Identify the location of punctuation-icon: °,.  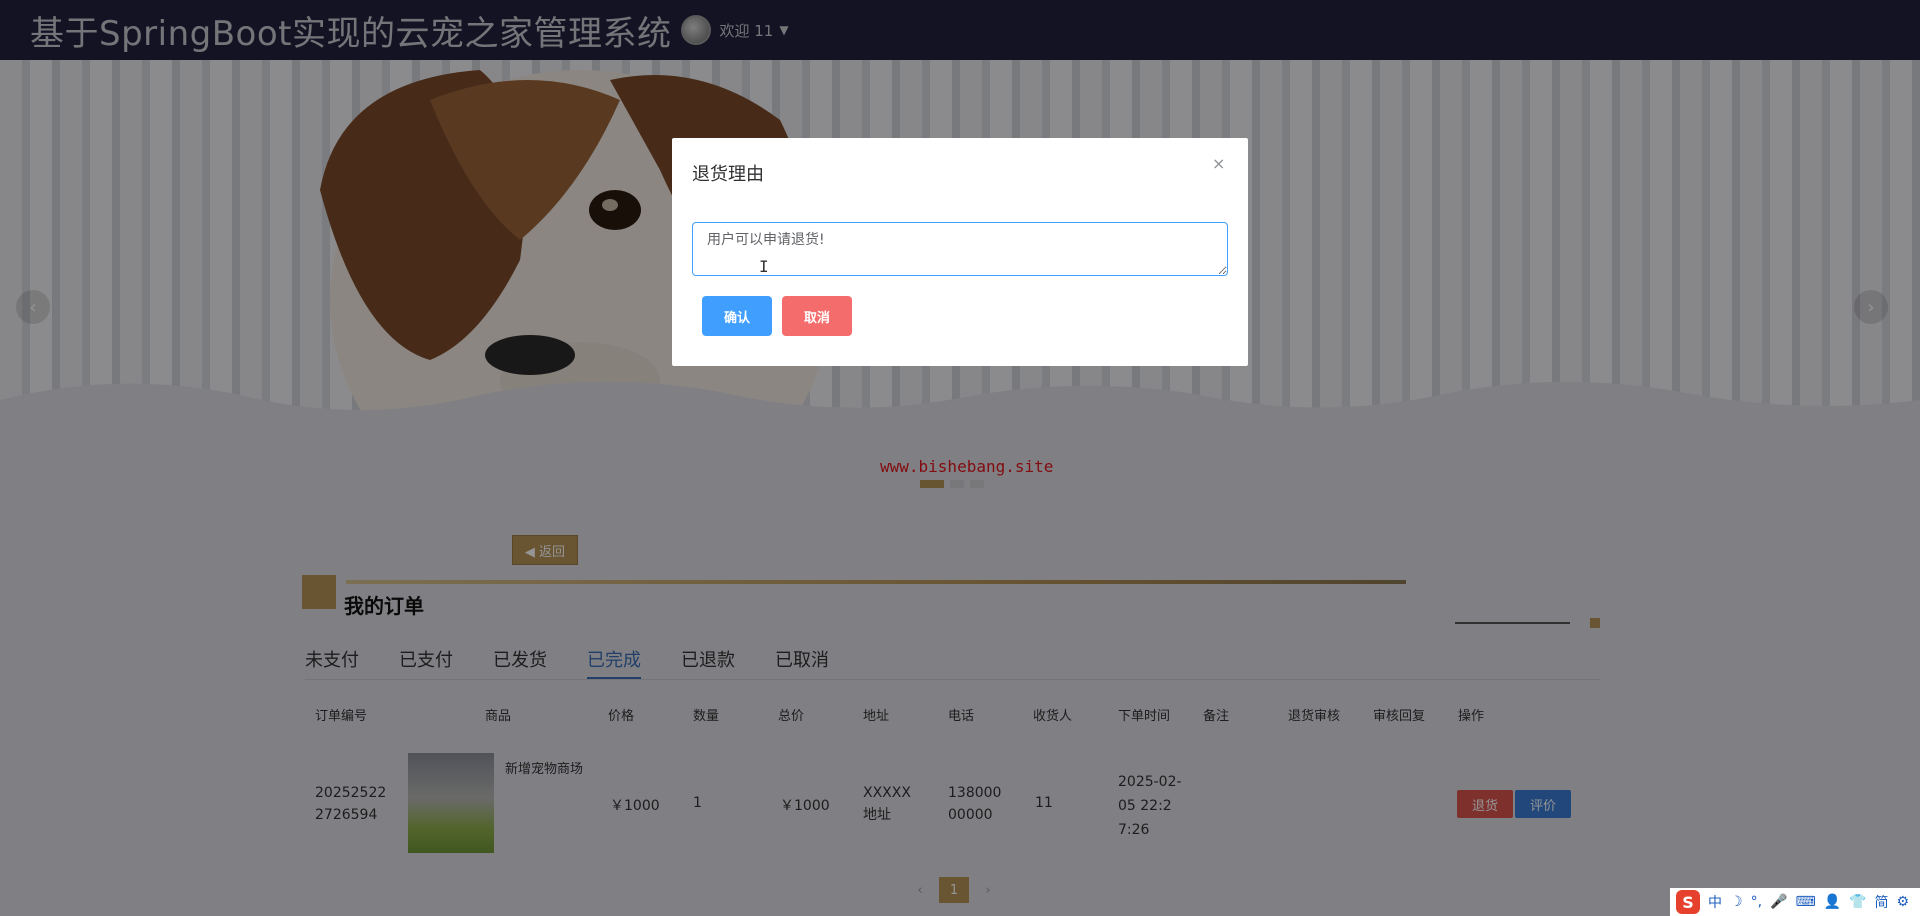
(1756, 902).